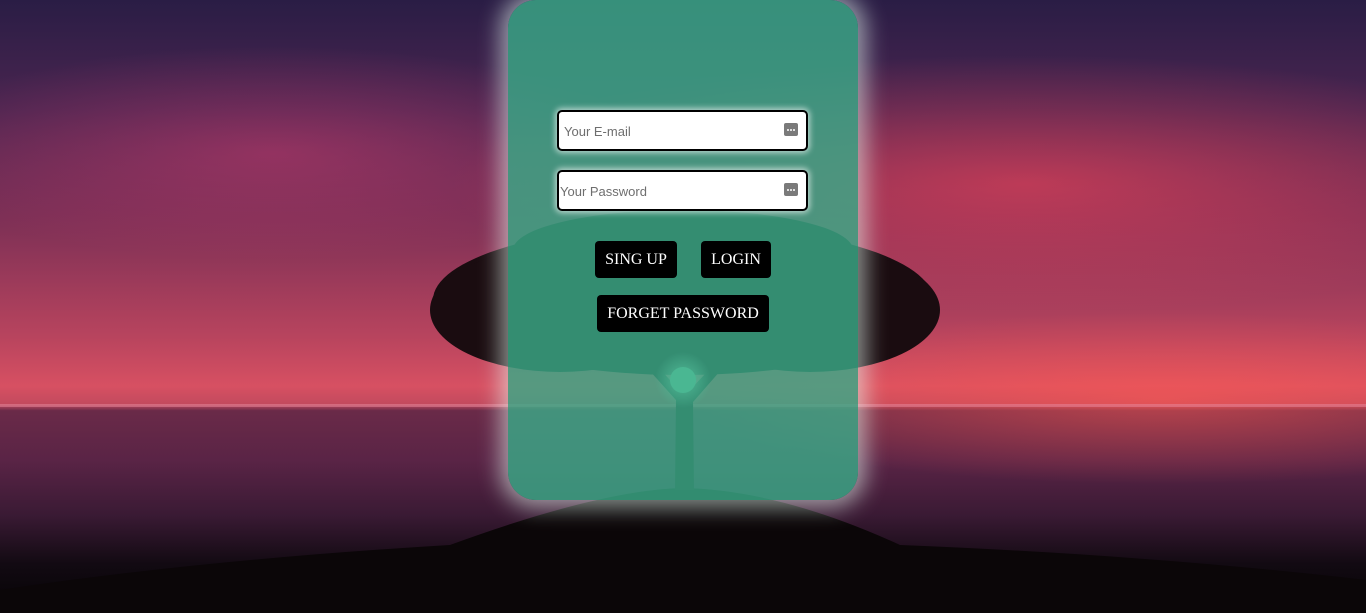 The height and width of the screenshot is (613, 1366). I want to click on forget-password-button: FORGET PASSWORD, so click(683, 313).